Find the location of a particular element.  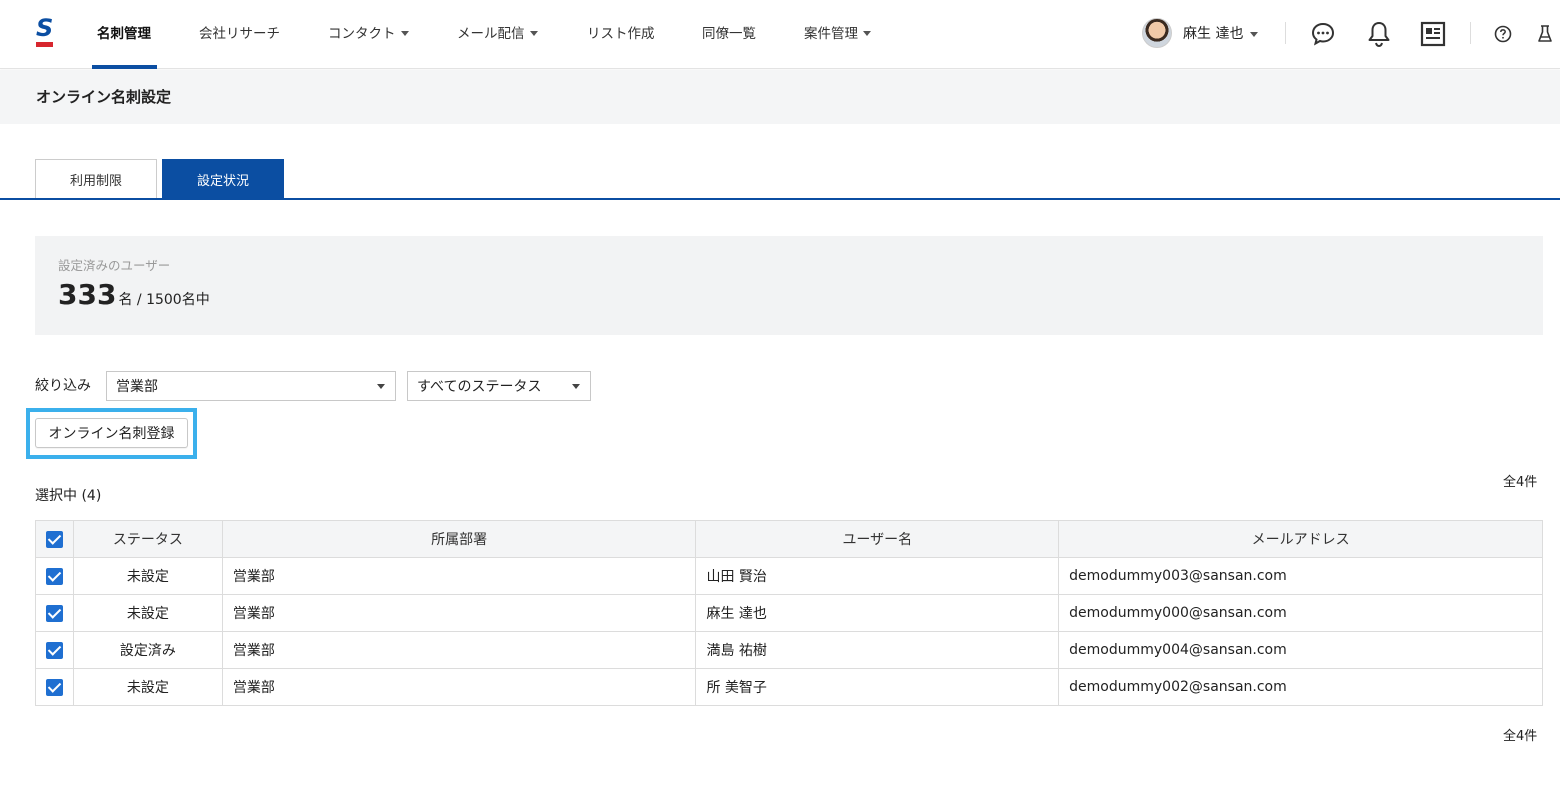

column-header-user: ユーザー名 is located at coordinates (877, 539).